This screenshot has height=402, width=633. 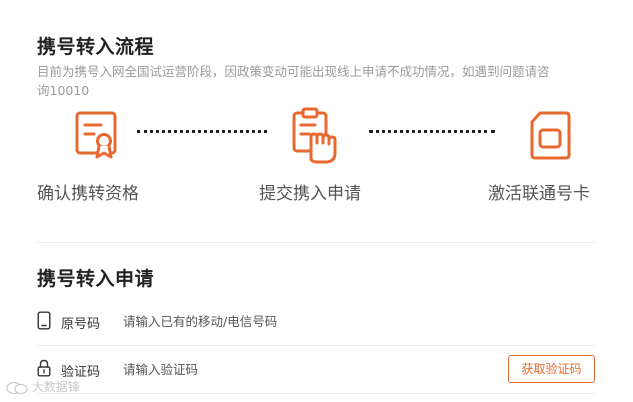 What do you see at coordinates (81, 324) in the screenshot?
I see `original-number-label: 原号码` at bounding box center [81, 324].